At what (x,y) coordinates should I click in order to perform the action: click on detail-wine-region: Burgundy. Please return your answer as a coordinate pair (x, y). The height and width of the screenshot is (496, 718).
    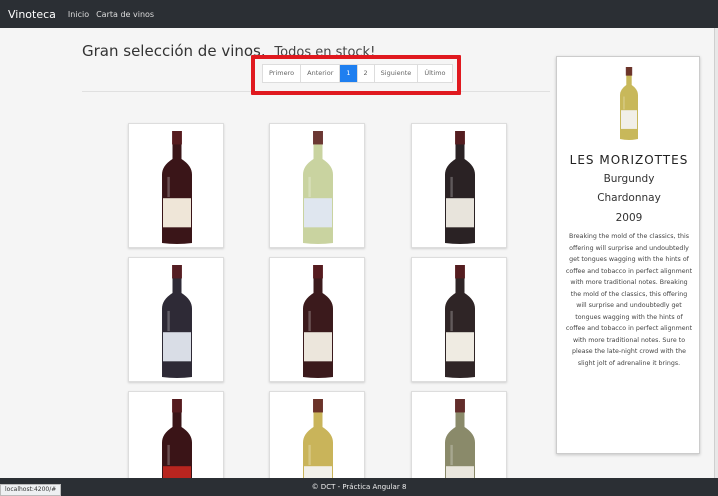
    Looking at the image, I should click on (629, 179).